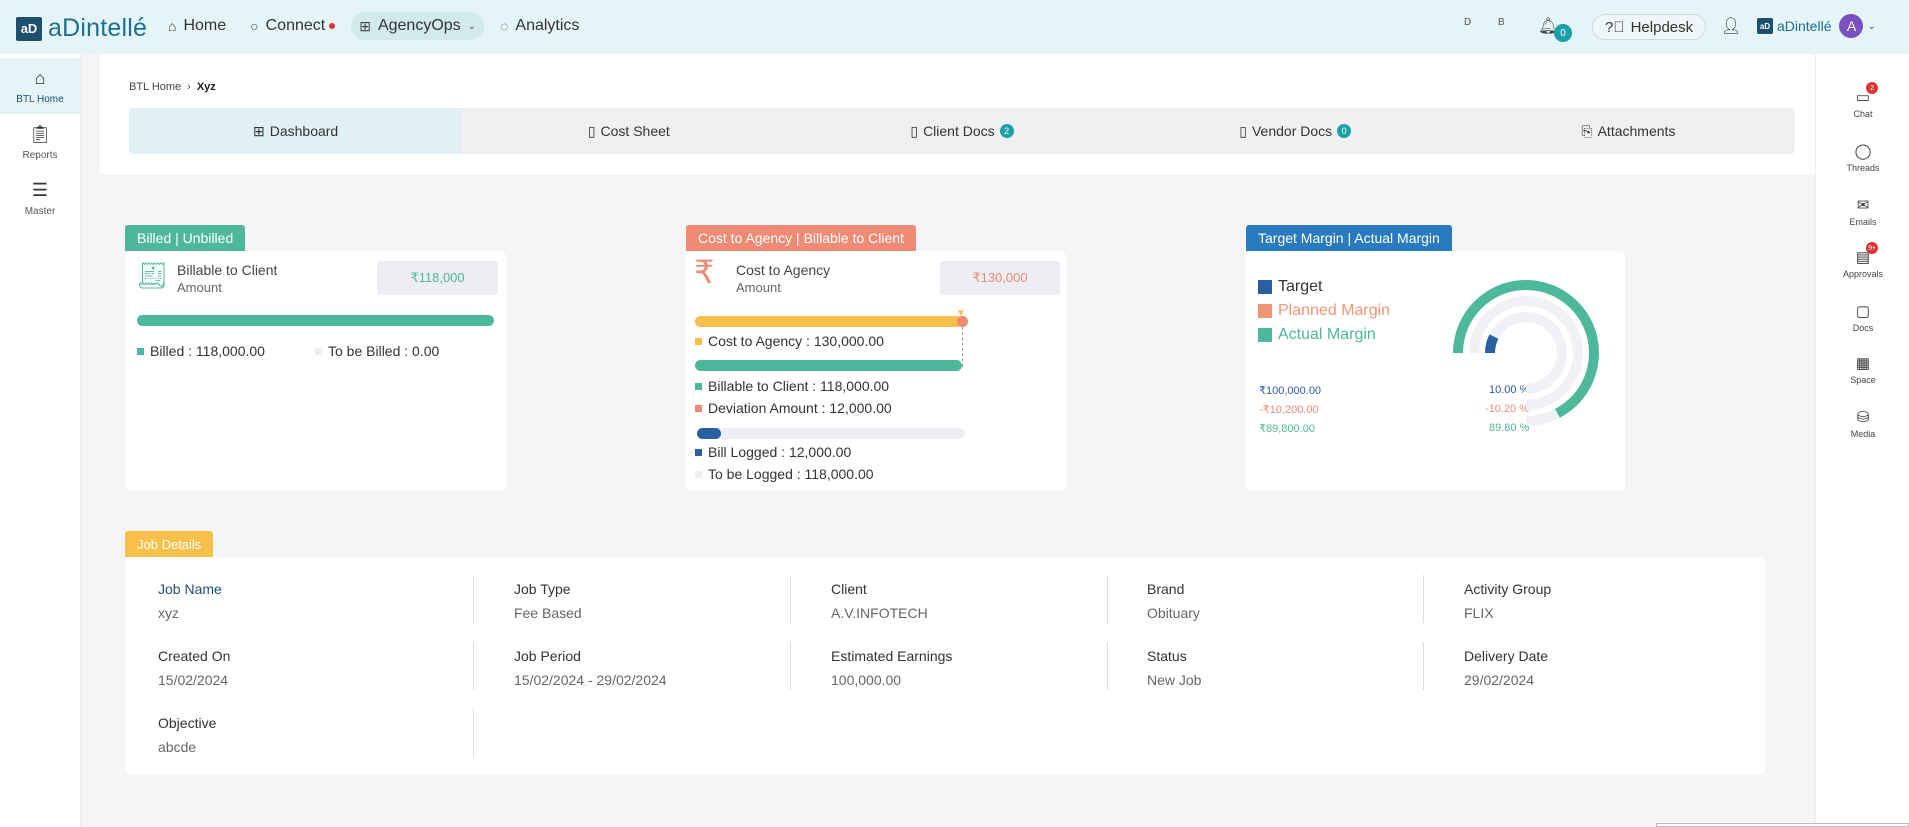 Image resolution: width=1909 pixels, height=827 pixels. What do you see at coordinates (1295, 131) in the screenshot?
I see `tab-vendor-docs: ▯ Vendor Docs 0` at bounding box center [1295, 131].